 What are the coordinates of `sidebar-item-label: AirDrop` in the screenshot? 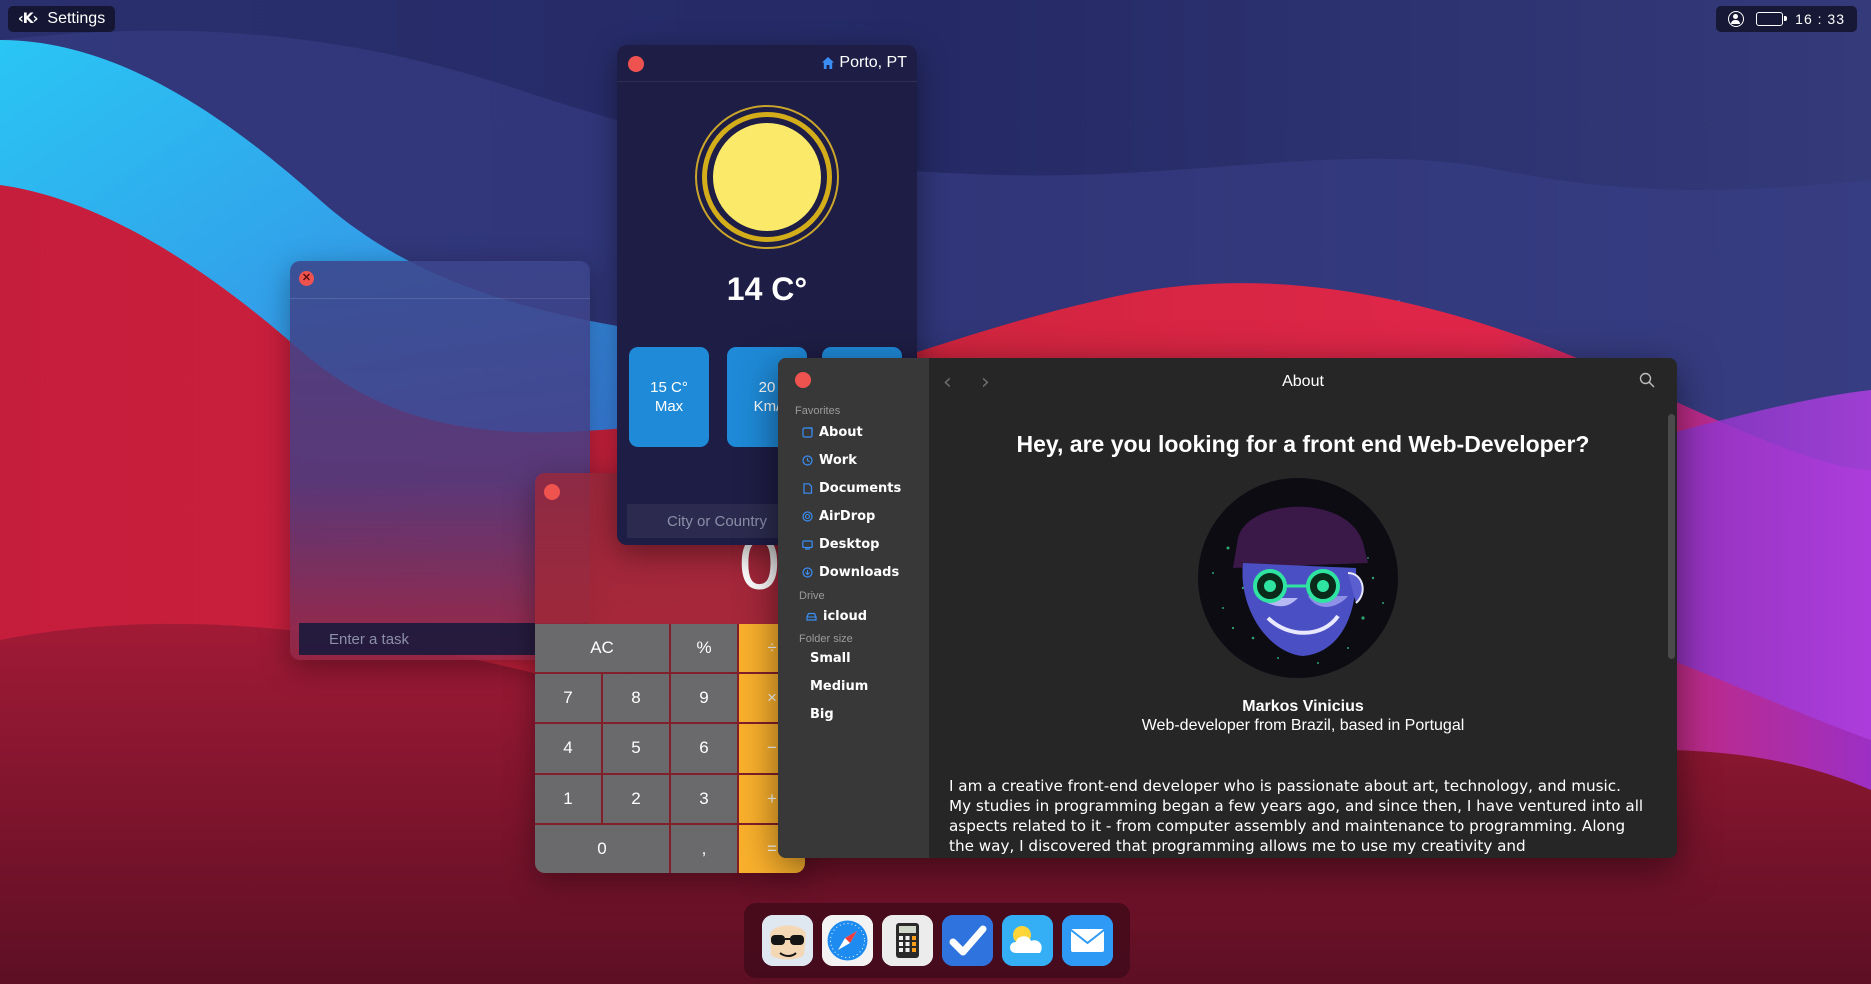 It's located at (847, 516).